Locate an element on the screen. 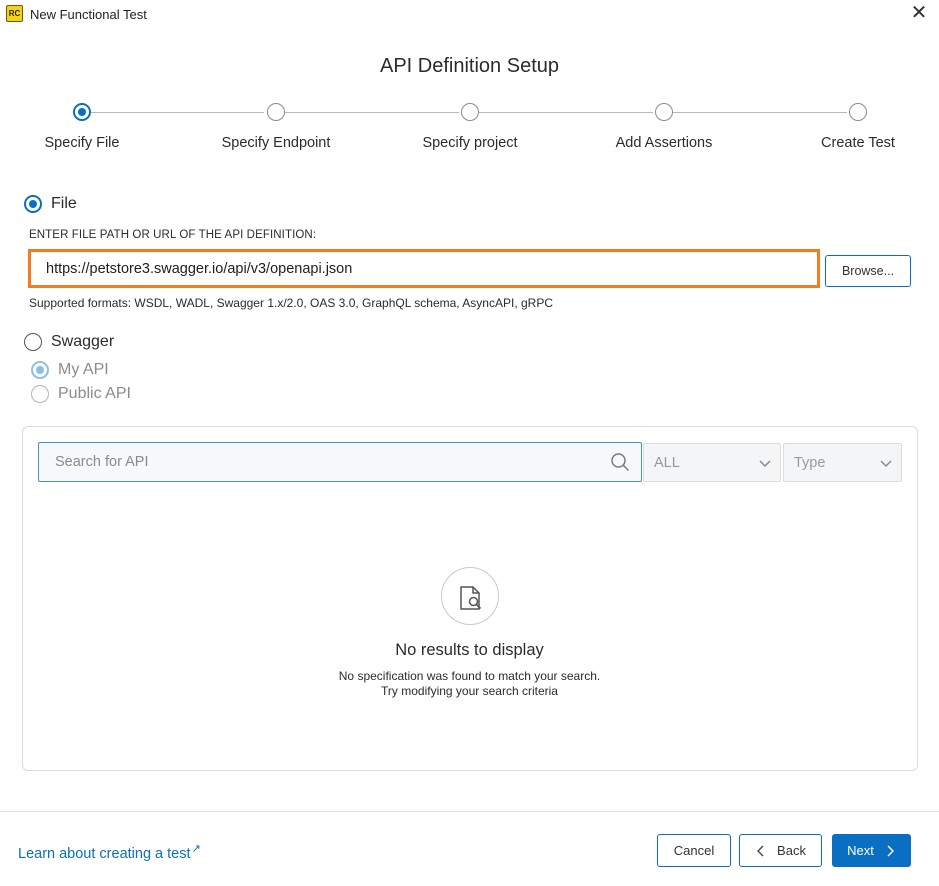 The width and height of the screenshot is (939, 886). step-indicator-specify-file is located at coordinates (82, 112).